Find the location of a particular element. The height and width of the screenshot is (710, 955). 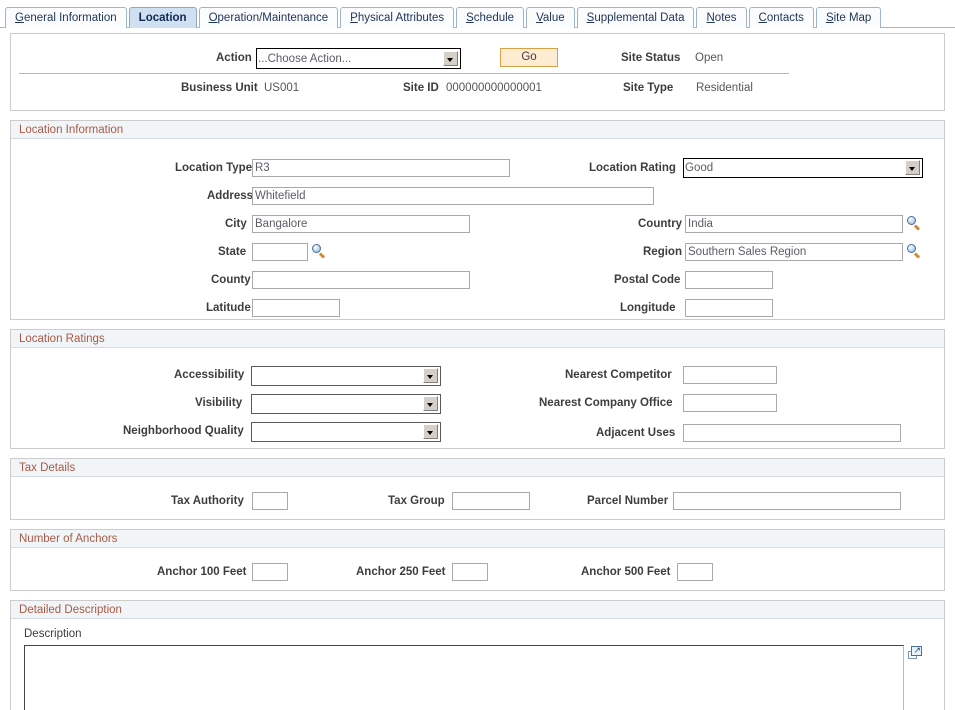

location-rating-select-wrap: Good is located at coordinates (803, 168).